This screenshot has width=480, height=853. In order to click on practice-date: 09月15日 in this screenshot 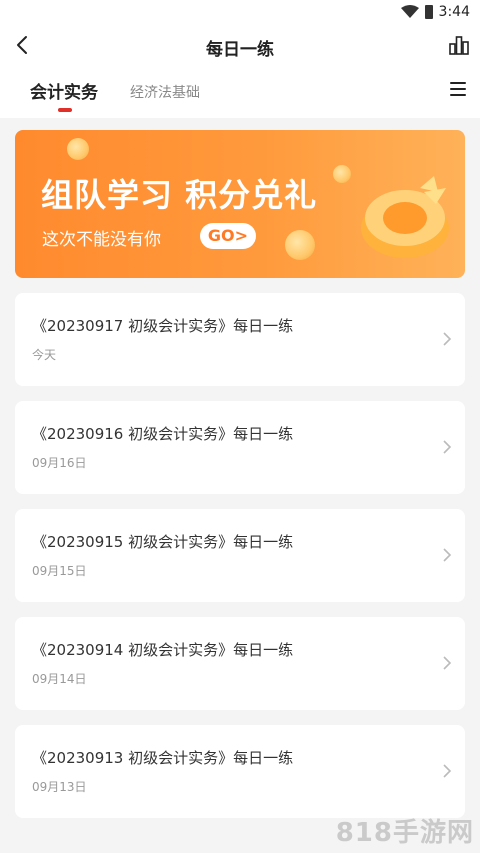, I will do `click(59, 571)`.